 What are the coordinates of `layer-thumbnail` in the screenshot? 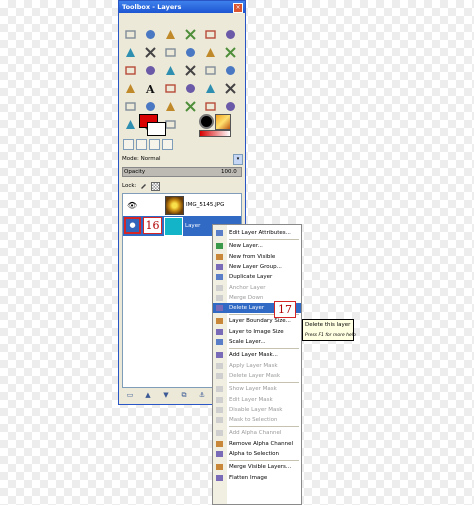 It's located at (173, 226).